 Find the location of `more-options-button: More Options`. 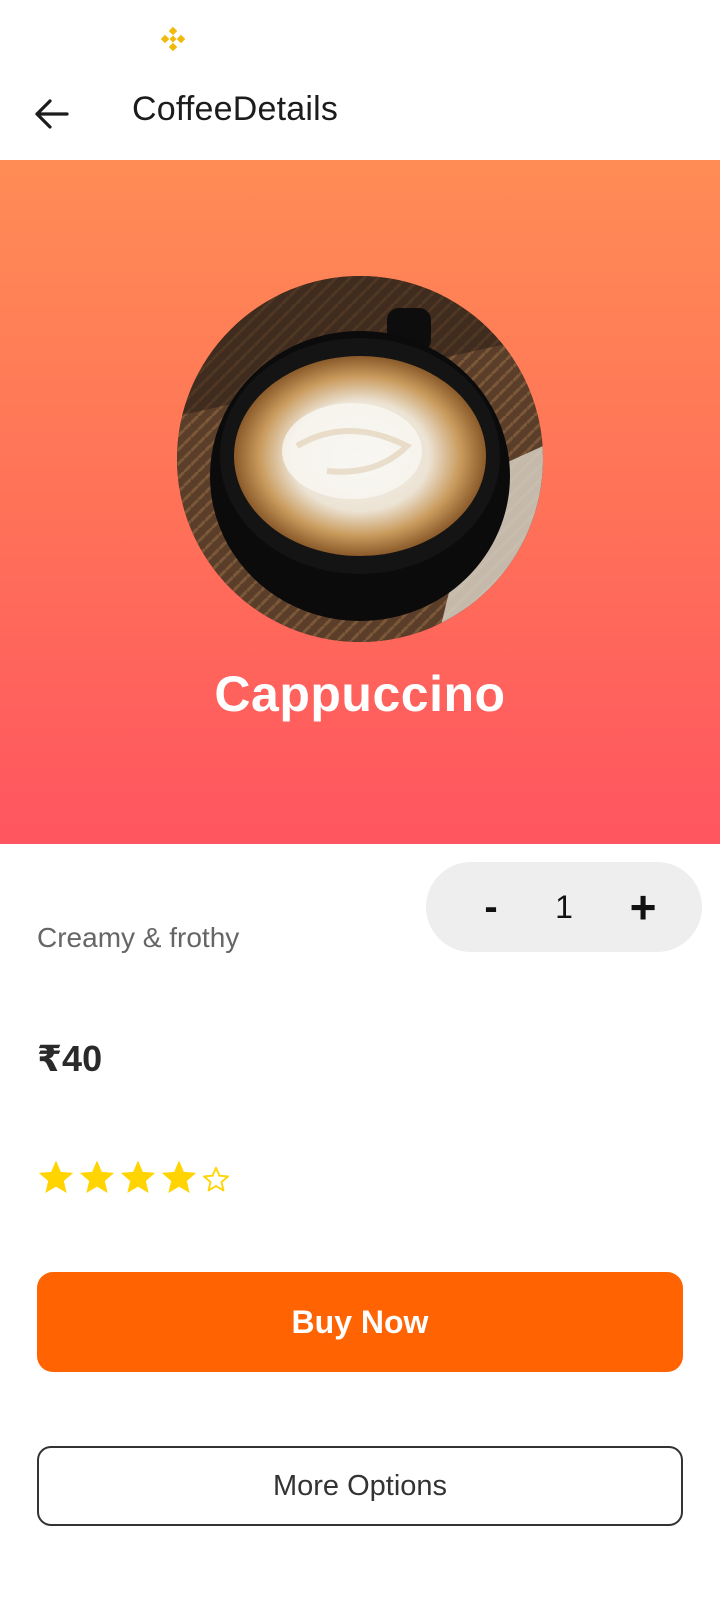

more-options-button: More Options is located at coordinates (360, 1486).